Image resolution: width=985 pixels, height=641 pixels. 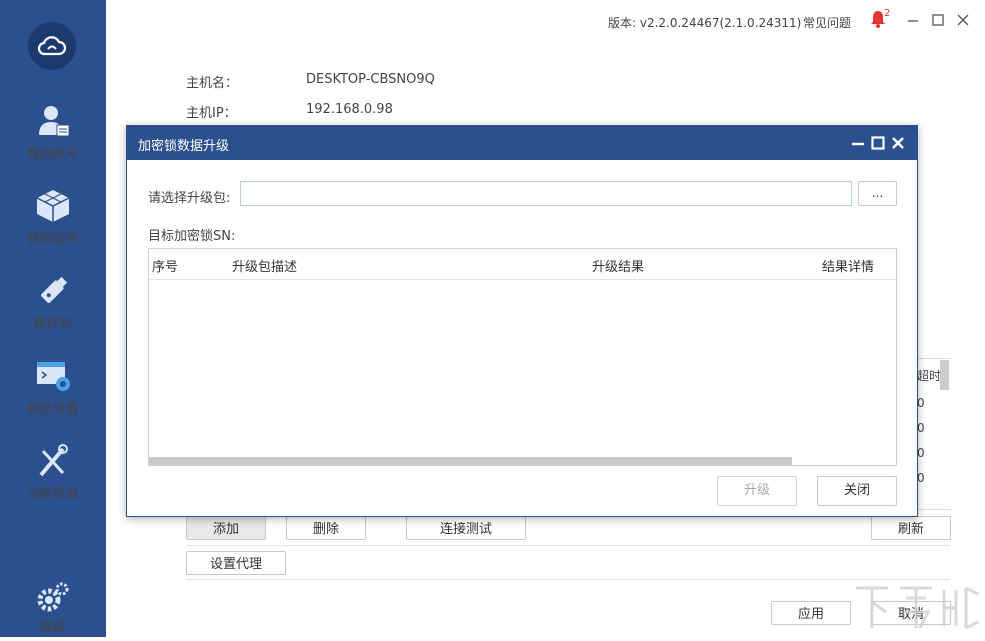 What do you see at coordinates (165, 265) in the screenshot?
I see `column-header-index: 序号` at bounding box center [165, 265].